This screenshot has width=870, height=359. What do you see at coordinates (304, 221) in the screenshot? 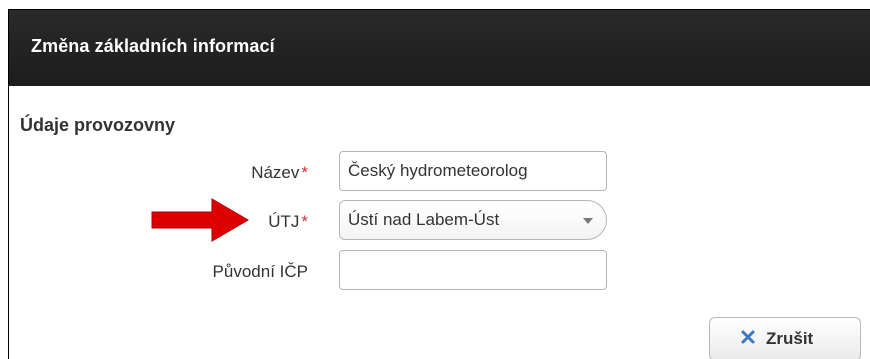
I see `utj-required-mark: *` at bounding box center [304, 221].